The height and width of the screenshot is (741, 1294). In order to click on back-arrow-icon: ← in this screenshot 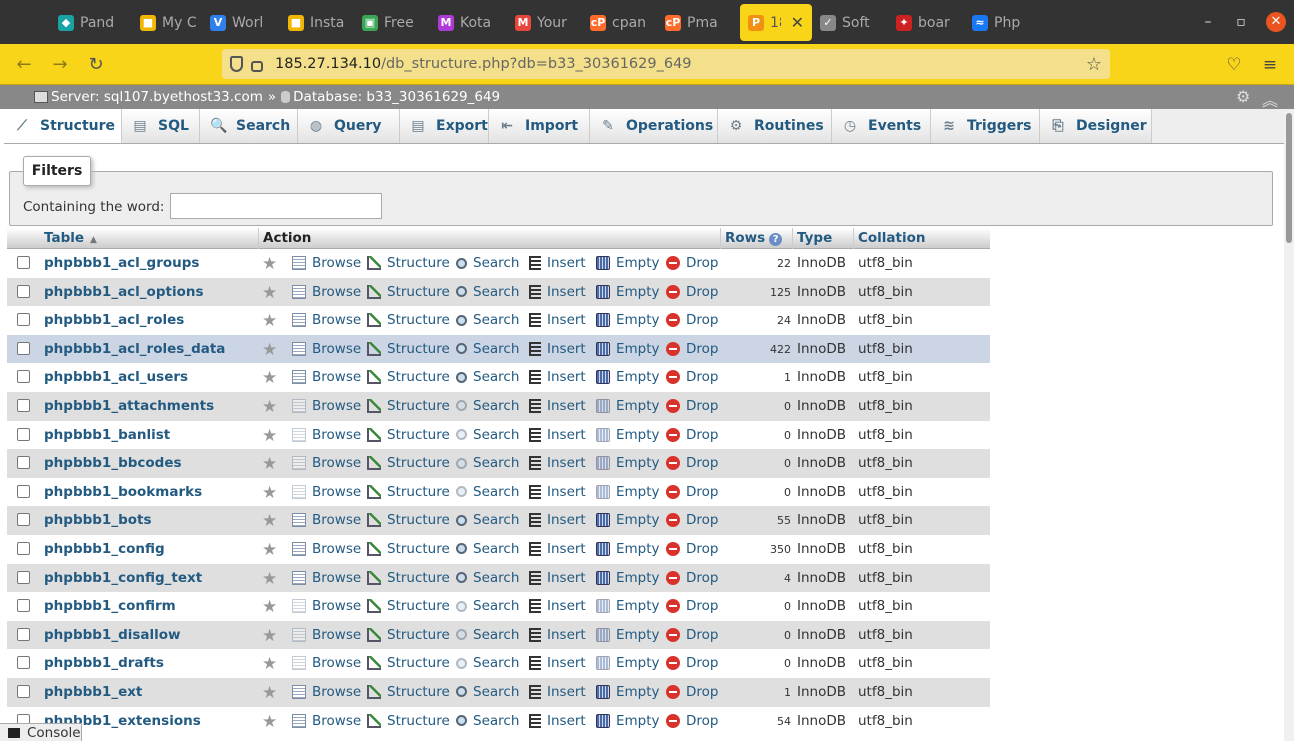, I will do `click(24, 65)`.